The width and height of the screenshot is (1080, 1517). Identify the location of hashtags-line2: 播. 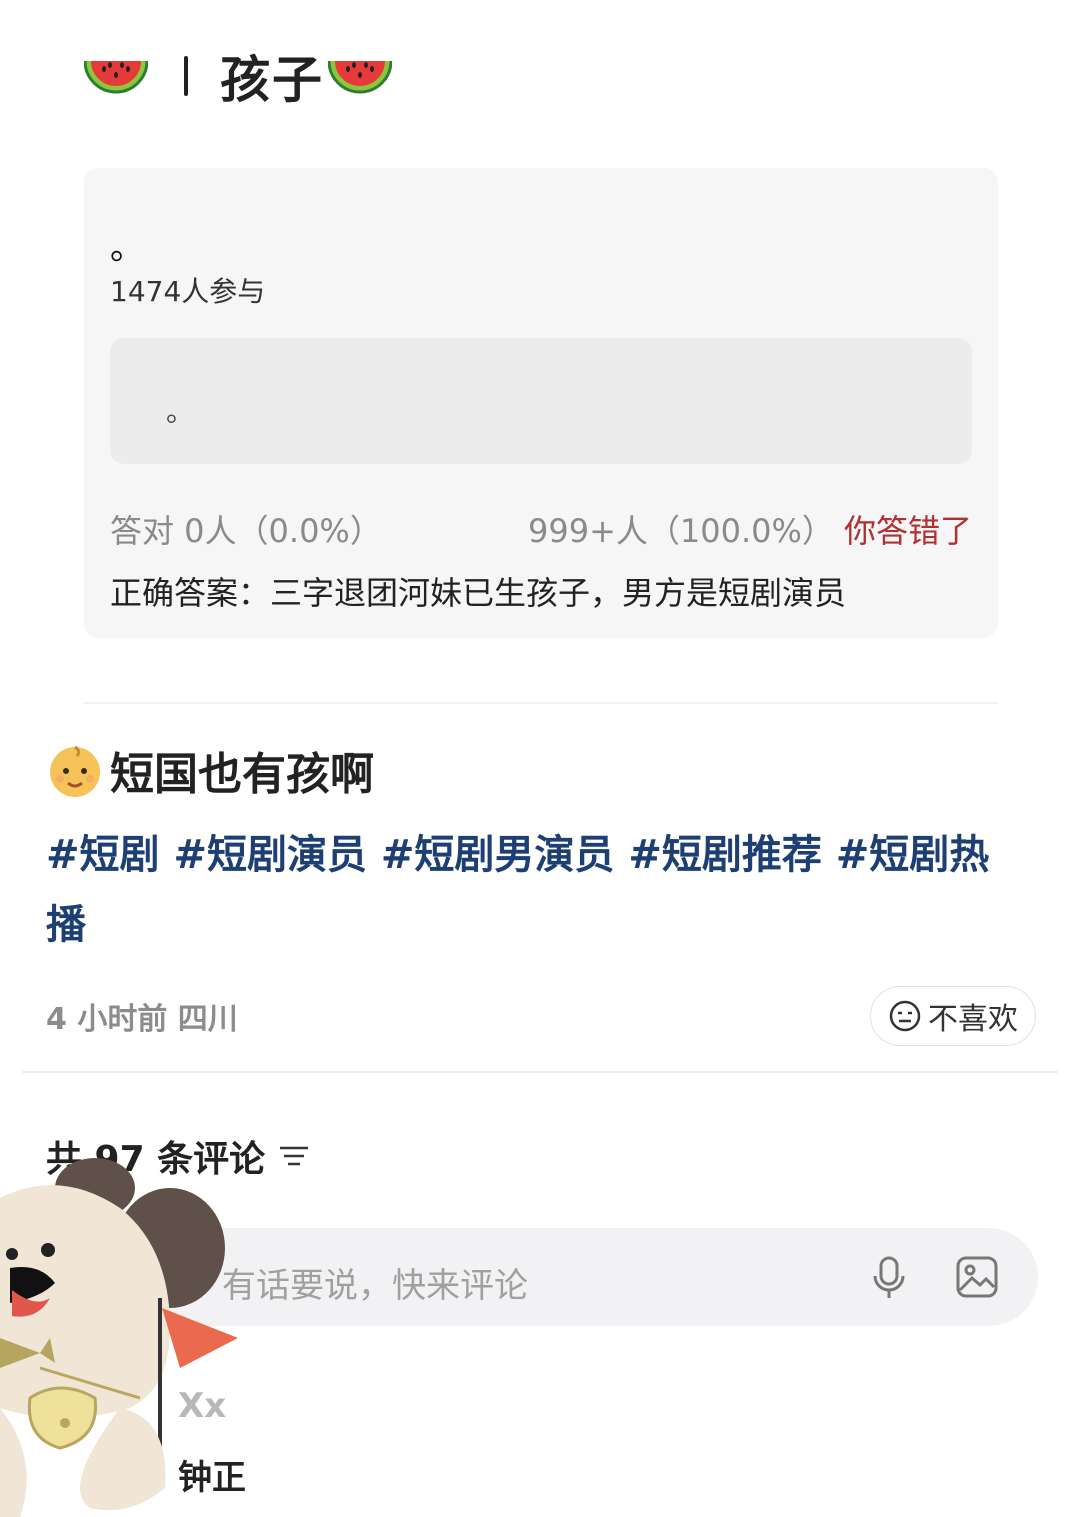
(541, 925).